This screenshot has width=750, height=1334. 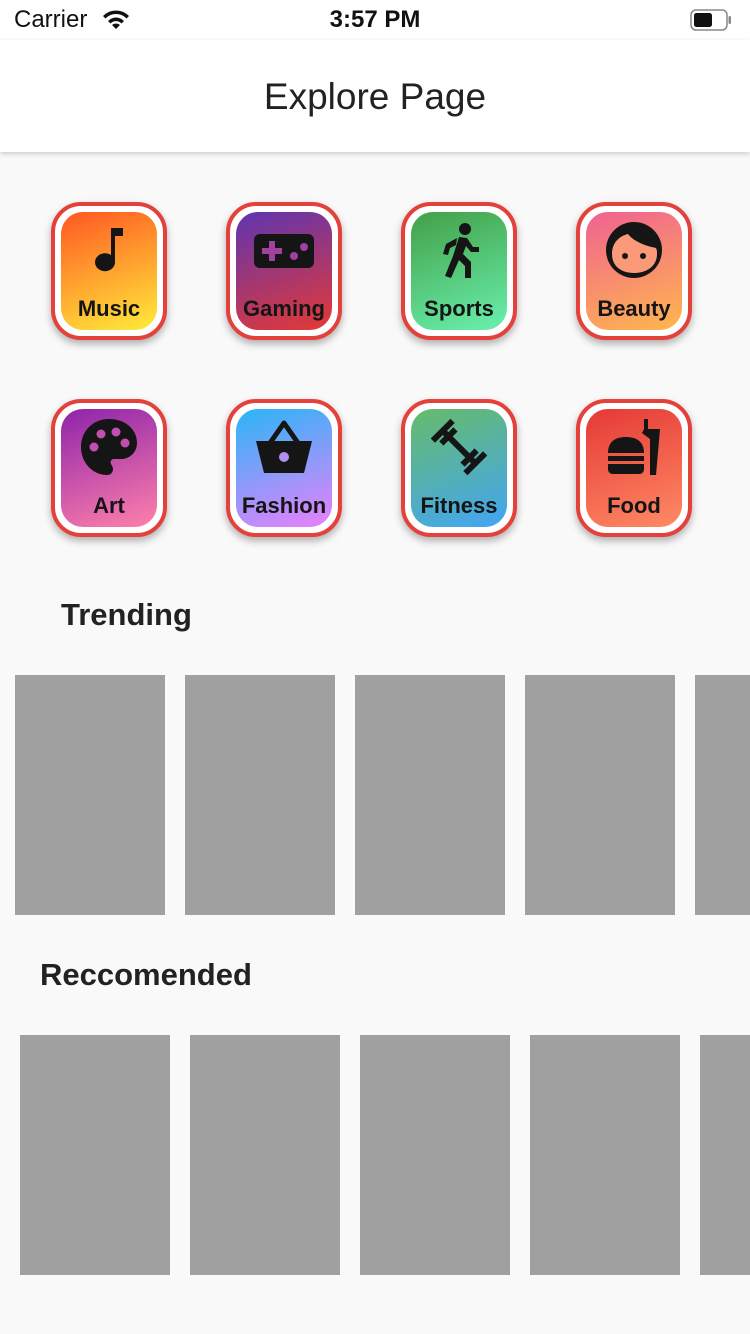 What do you see at coordinates (634, 250) in the screenshot?
I see `face-icon` at bounding box center [634, 250].